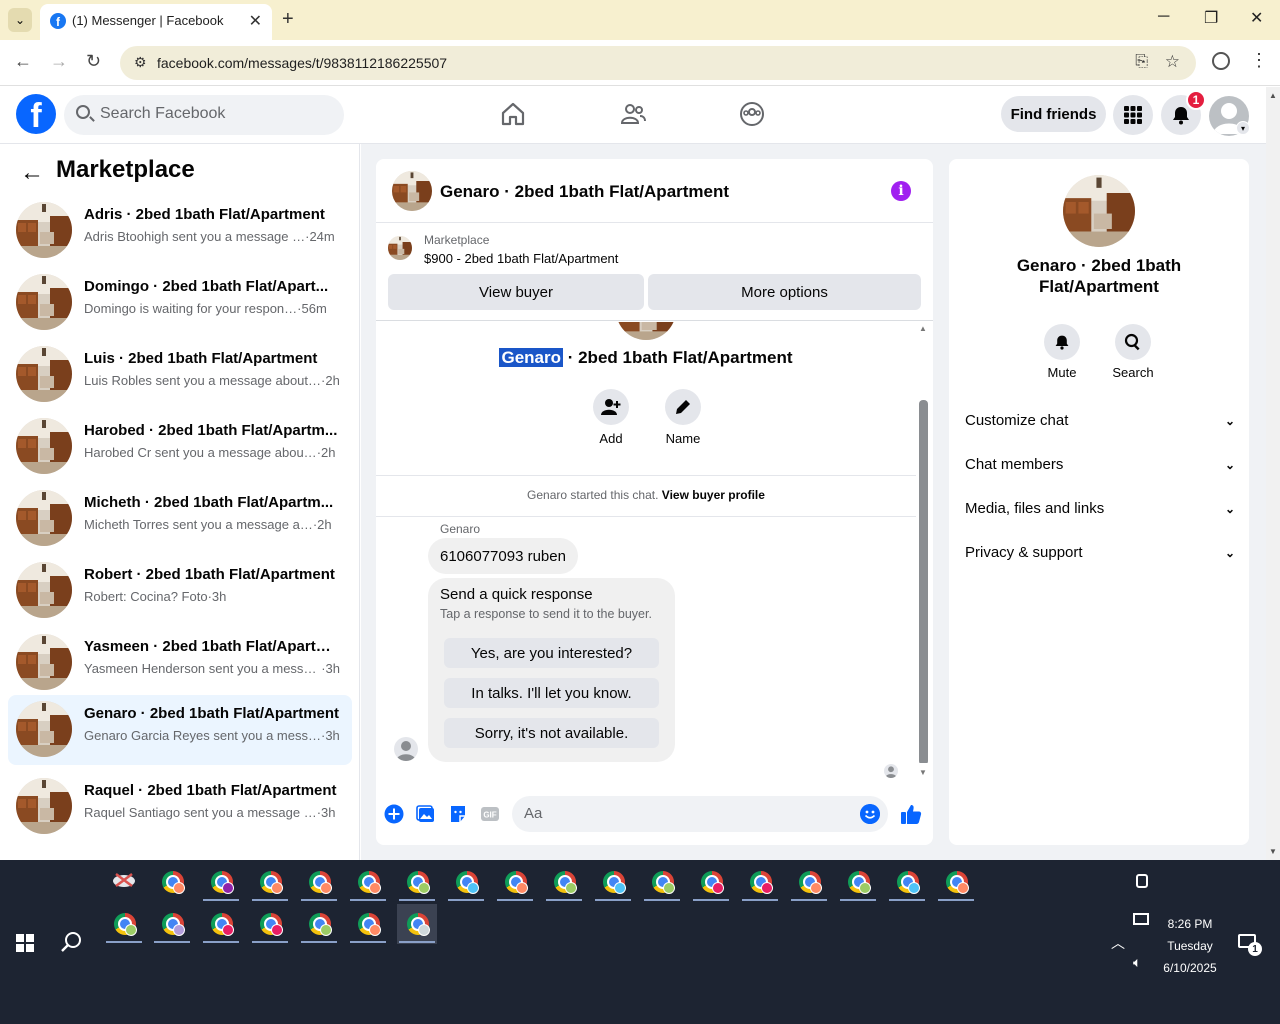  I want to click on network-icon, so click(1141, 919).